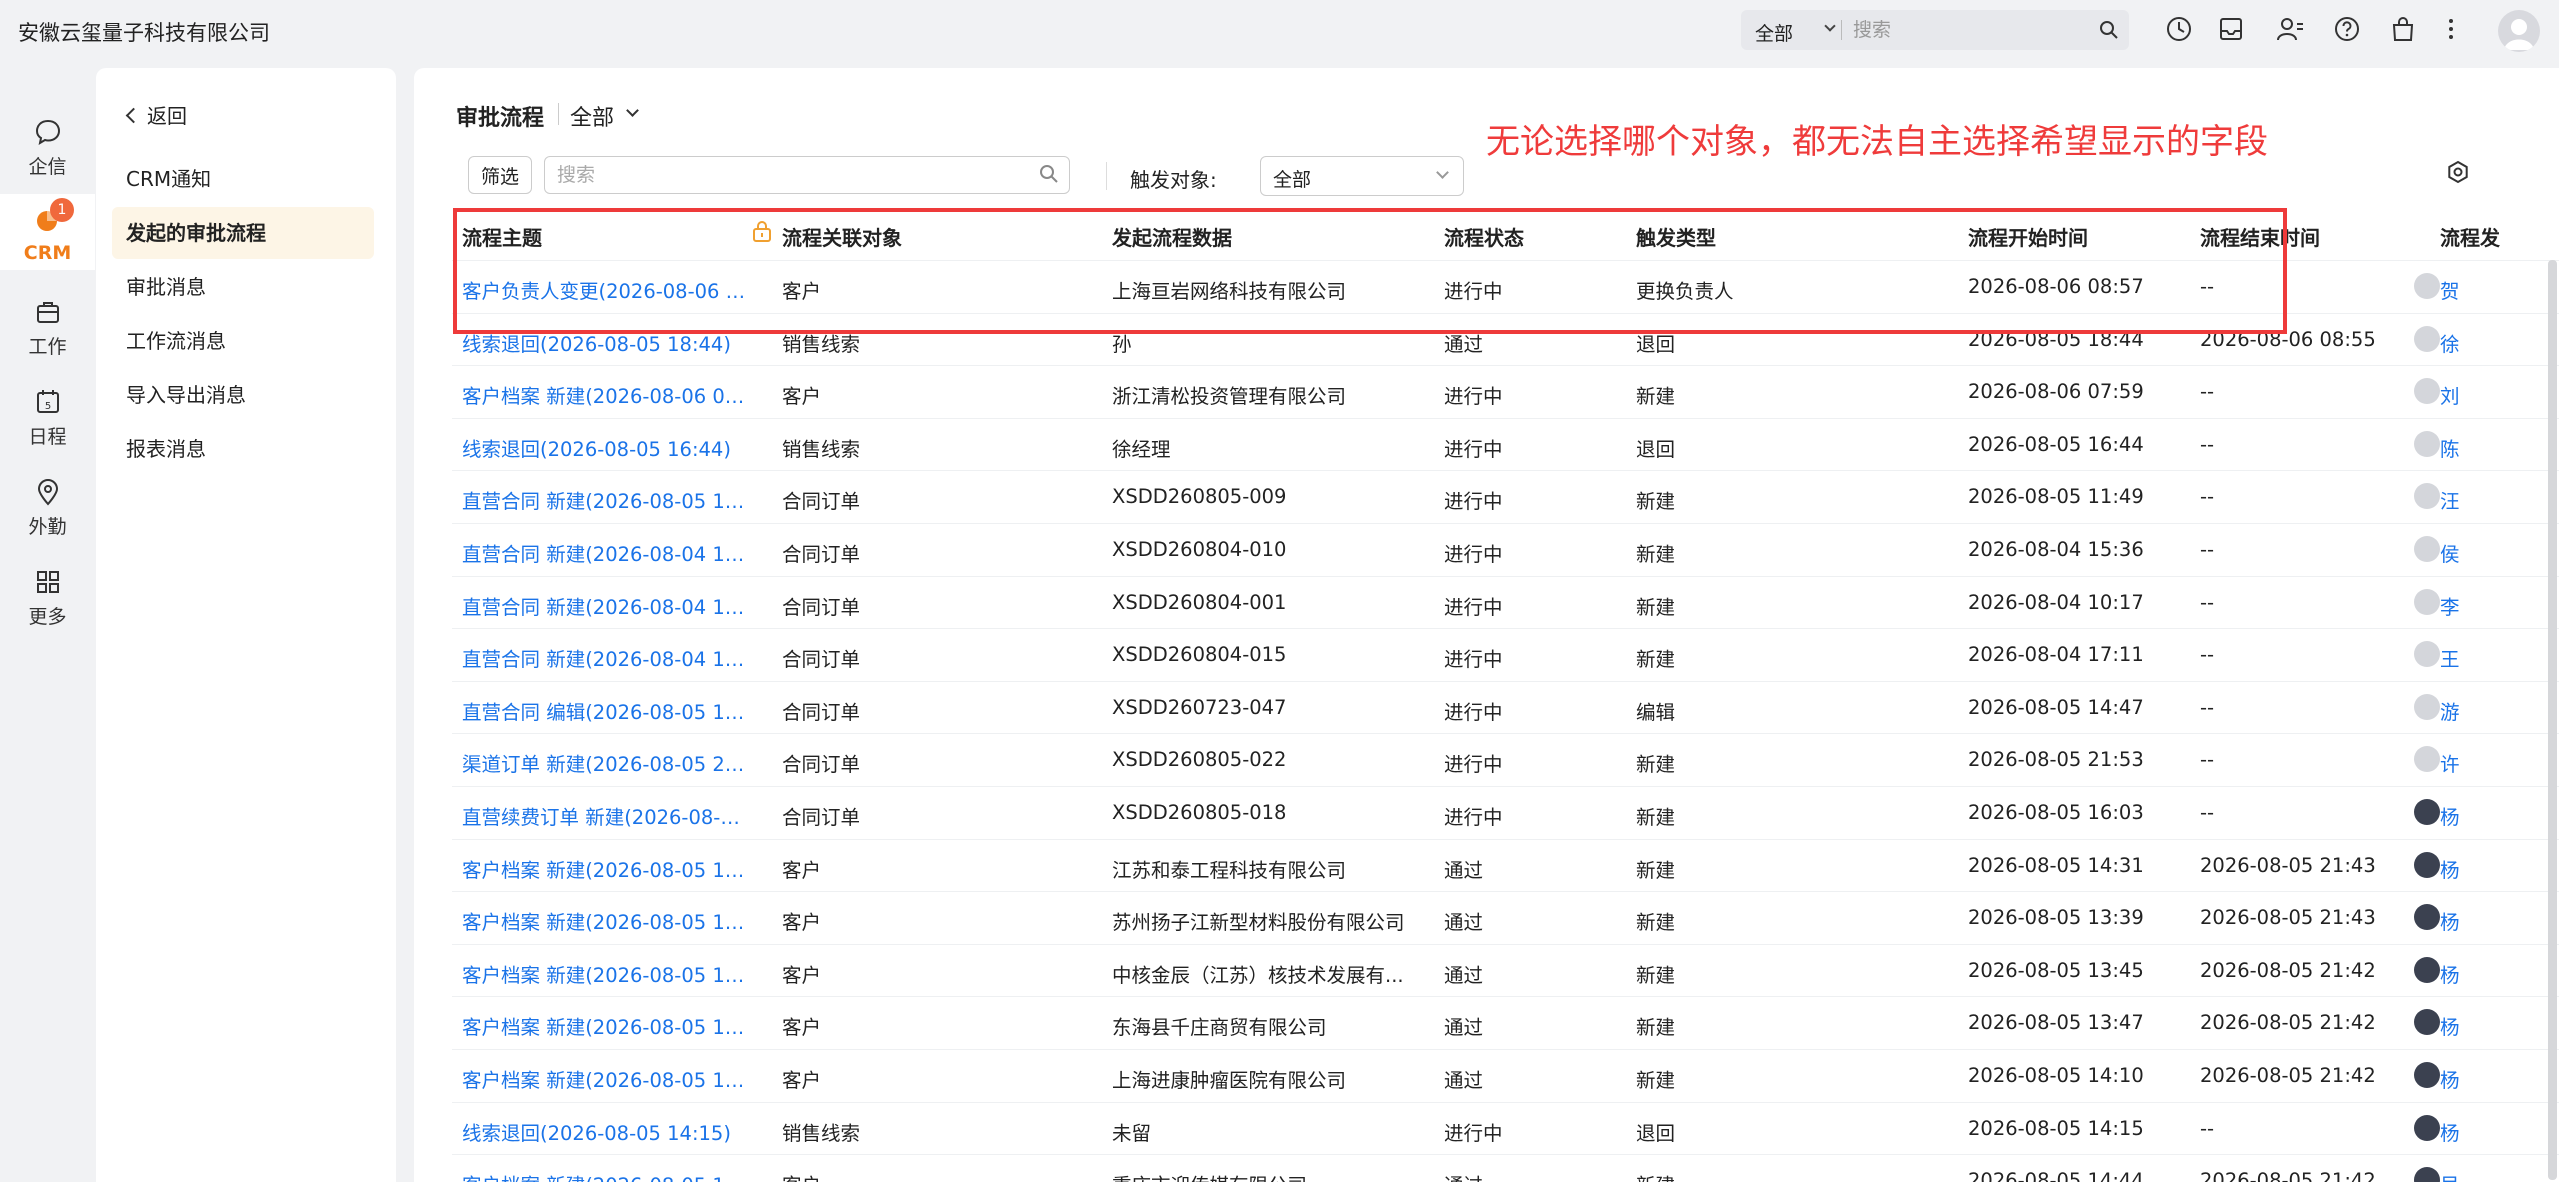  I want to click on col-header: 触发类型, so click(1676, 236).